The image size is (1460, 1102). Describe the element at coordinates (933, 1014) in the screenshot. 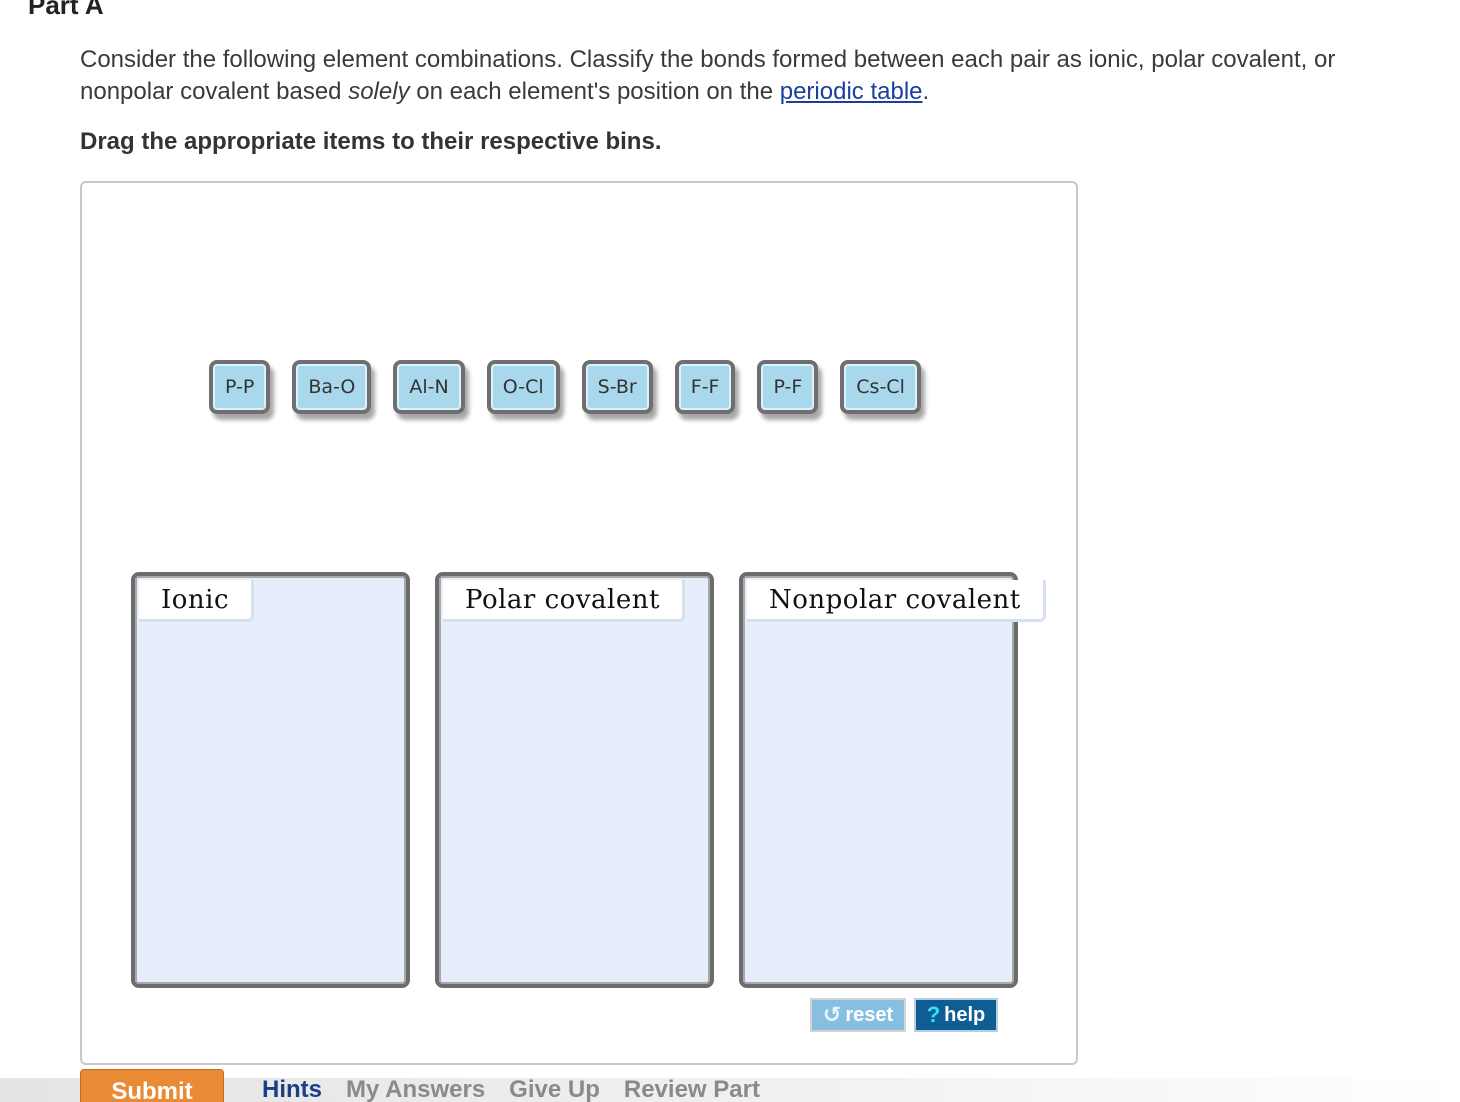

I see `question-mark-icon: ?` at that location.